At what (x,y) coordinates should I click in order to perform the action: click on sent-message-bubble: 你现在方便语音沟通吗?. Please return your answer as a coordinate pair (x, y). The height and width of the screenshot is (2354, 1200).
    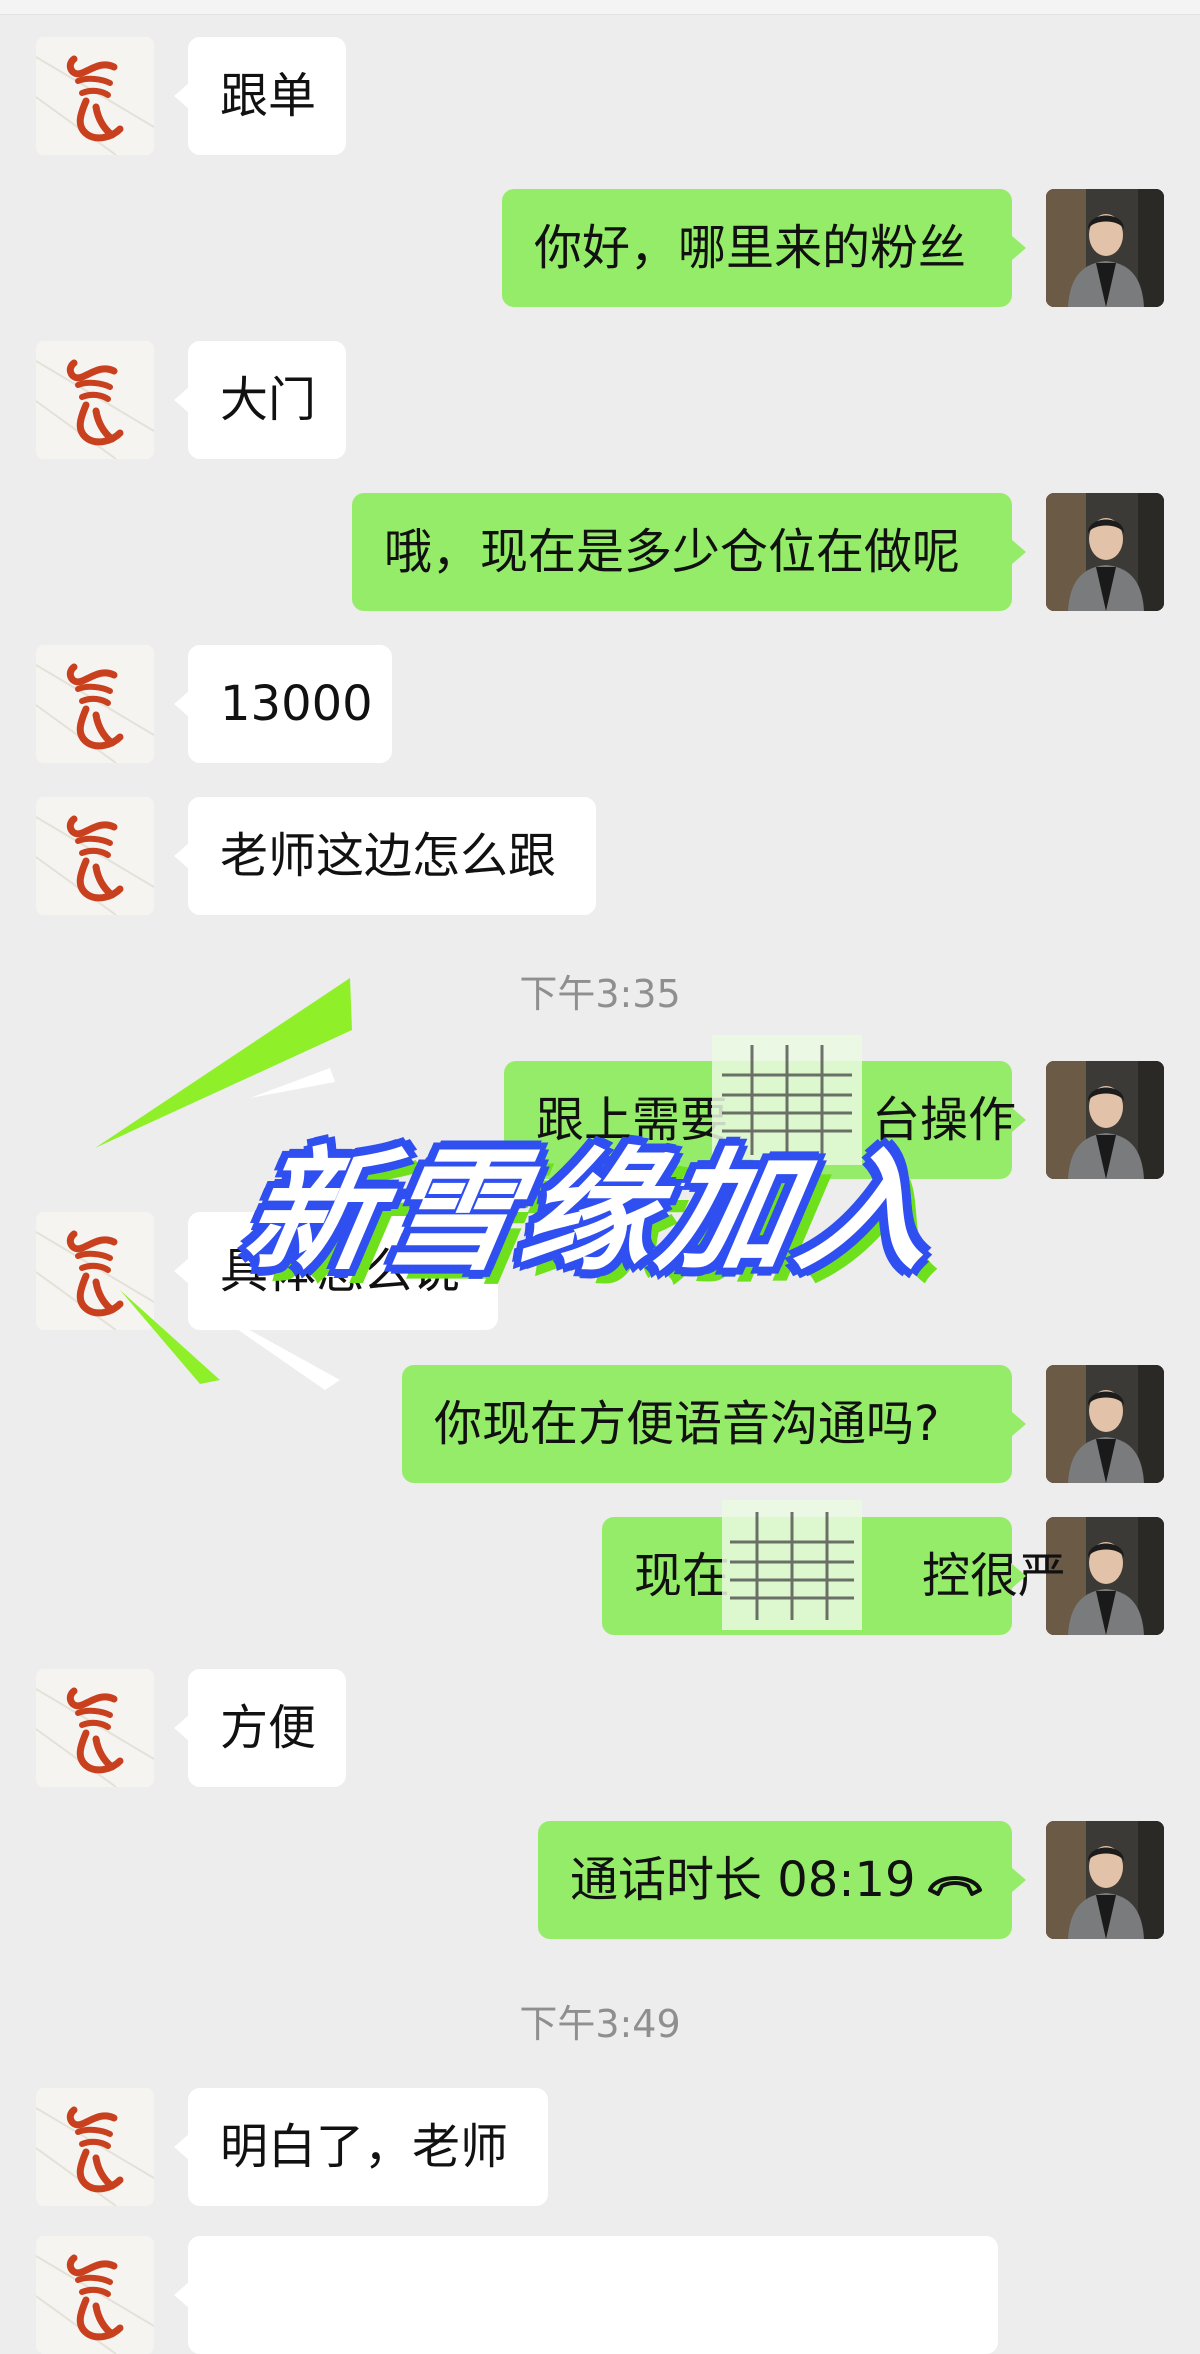
    Looking at the image, I should click on (714, 1424).